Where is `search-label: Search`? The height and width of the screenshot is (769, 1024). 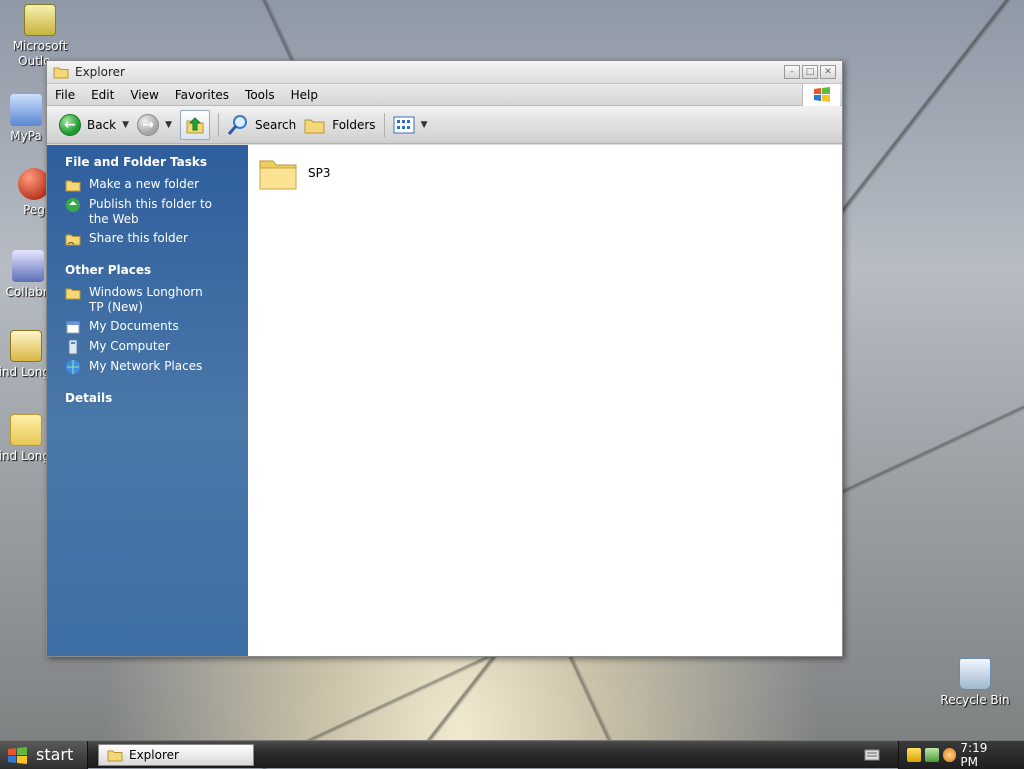
search-label: Search is located at coordinates (275, 124).